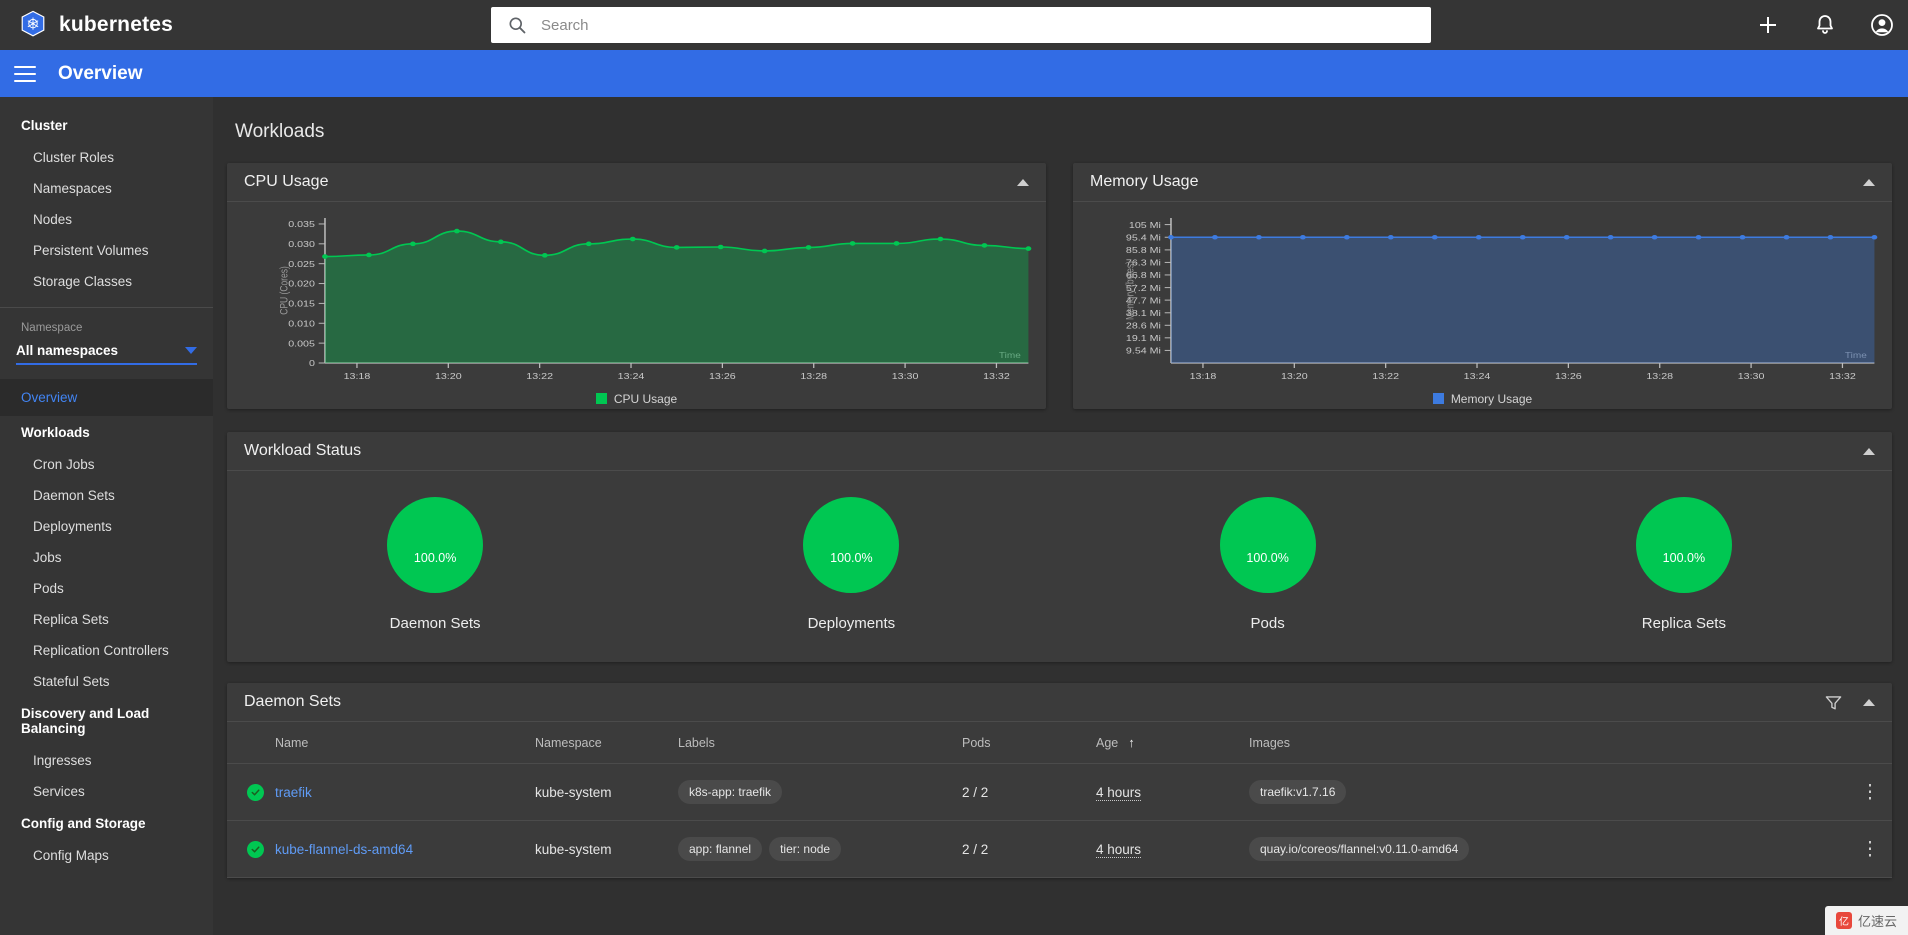  What do you see at coordinates (1870, 743) in the screenshot?
I see `th-menu` at bounding box center [1870, 743].